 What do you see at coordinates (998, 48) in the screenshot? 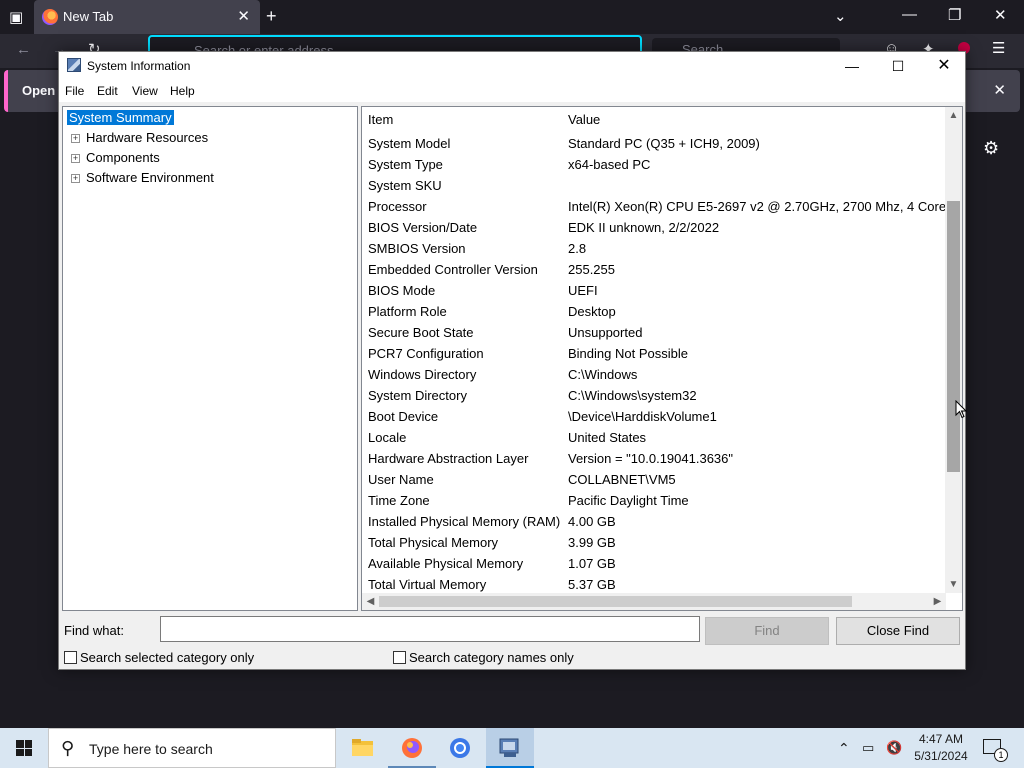
I see `app-menu-icon: ☰` at bounding box center [998, 48].